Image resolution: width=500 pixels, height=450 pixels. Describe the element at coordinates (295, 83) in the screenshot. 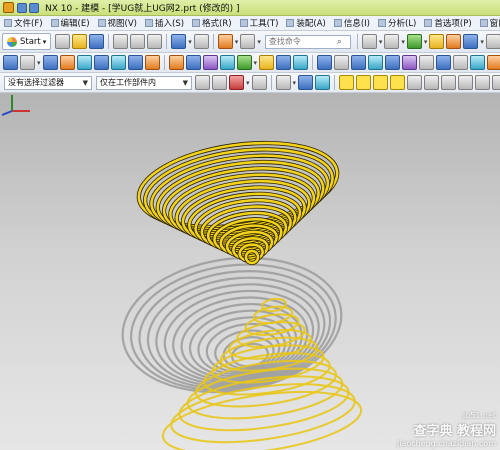

I see `rect-select-dropdown-icon: ▾` at that location.